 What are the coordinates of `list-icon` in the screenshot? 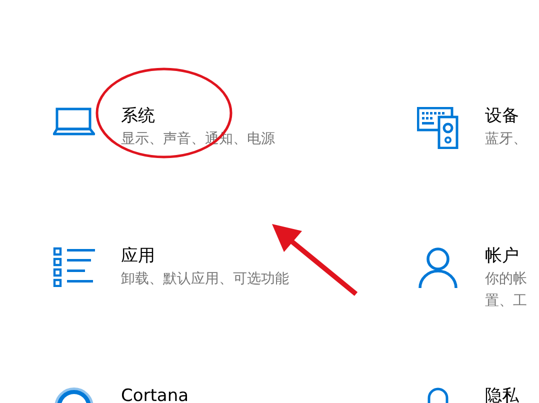 It's located at (74, 267).